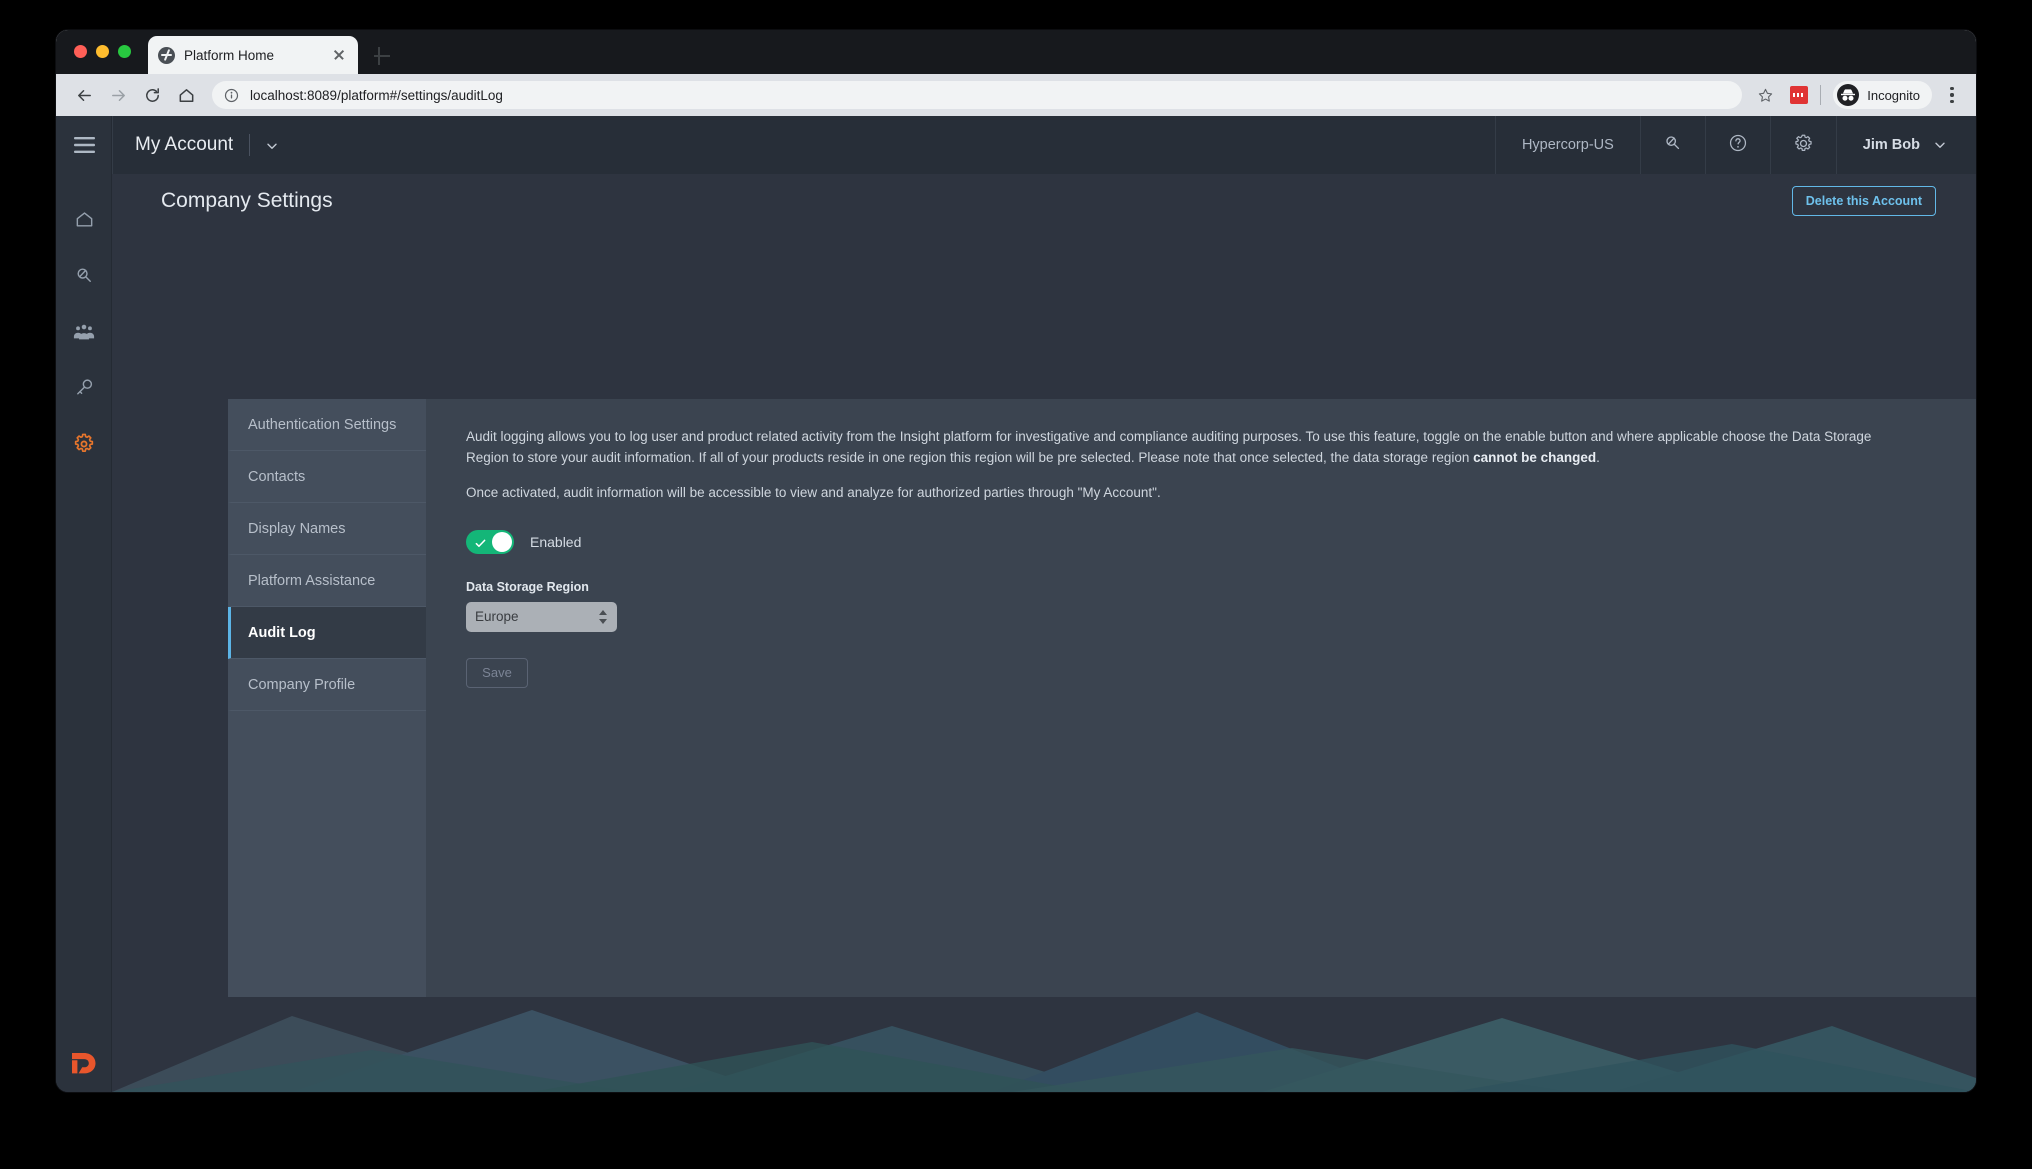 The image size is (2032, 1169). I want to click on sidebar-item-settings, so click(84, 446).